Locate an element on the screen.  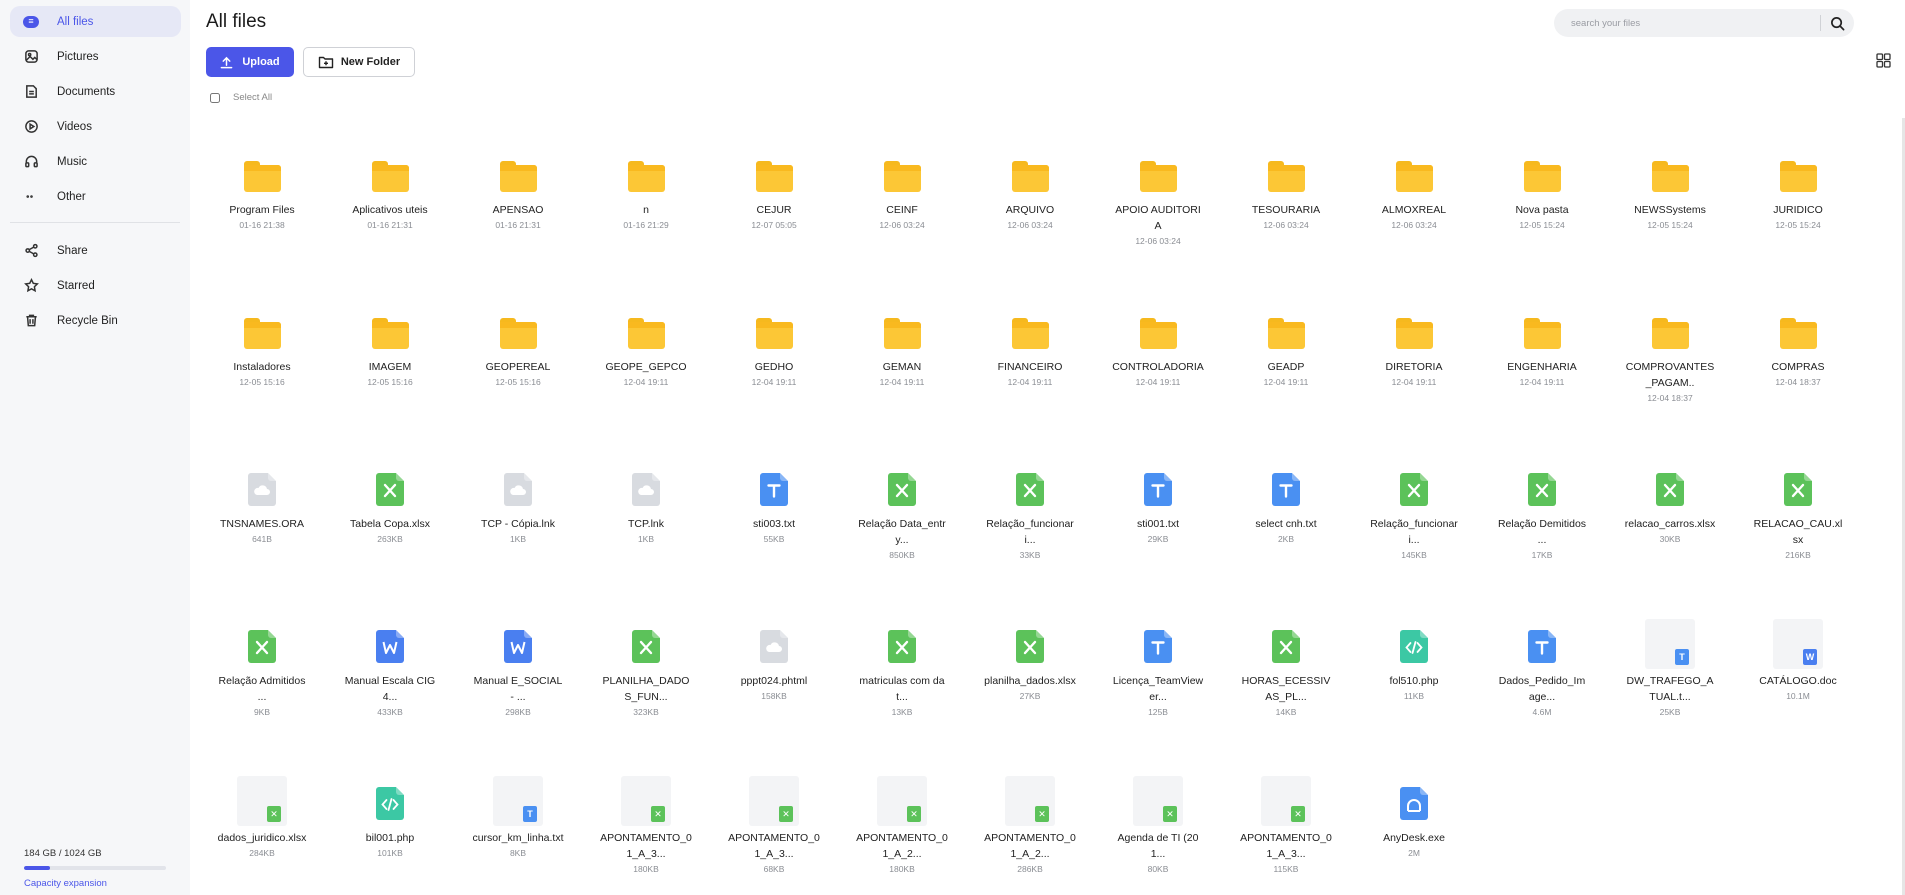
sidebar-item-videos: Videos is located at coordinates (95, 126).